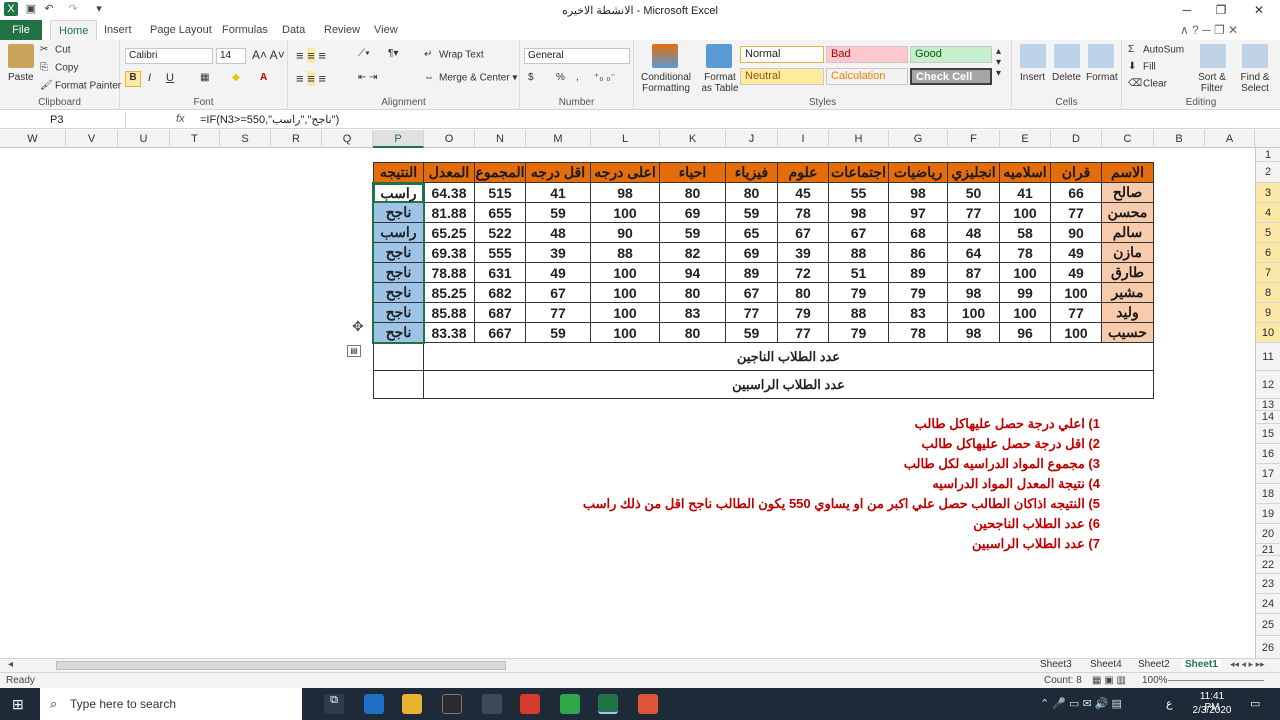  What do you see at coordinates (1169, 703) in the screenshot?
I see `language-indicator: ع` at bounding box center [1169, 703].